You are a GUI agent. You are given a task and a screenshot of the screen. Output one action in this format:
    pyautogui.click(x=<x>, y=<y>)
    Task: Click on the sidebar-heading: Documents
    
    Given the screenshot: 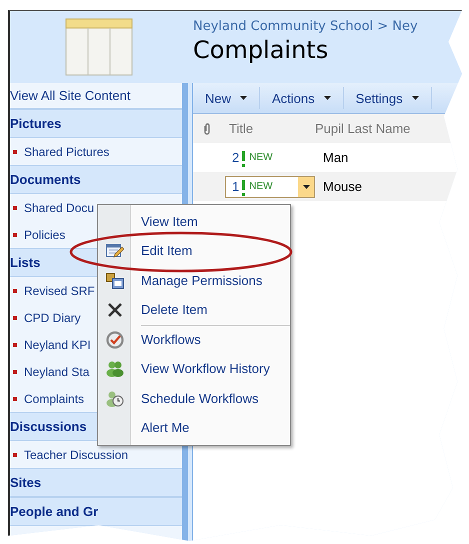 What is the action you would take?
    pyautogui.click(x=96, y=179)
    